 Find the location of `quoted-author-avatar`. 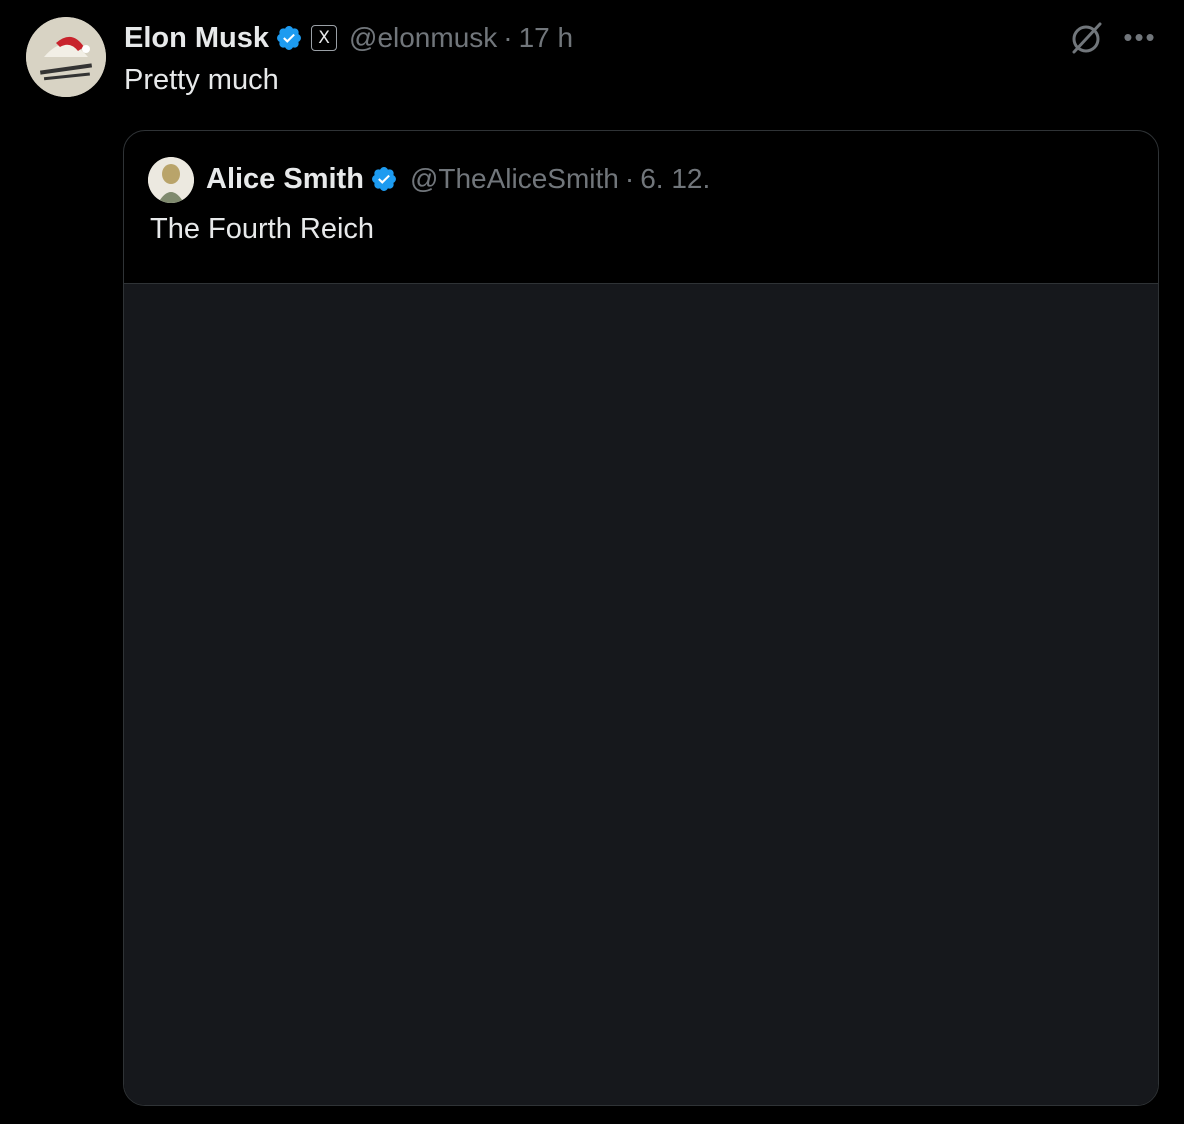

quoted-author-avatar is located at coordinates (171, 180).